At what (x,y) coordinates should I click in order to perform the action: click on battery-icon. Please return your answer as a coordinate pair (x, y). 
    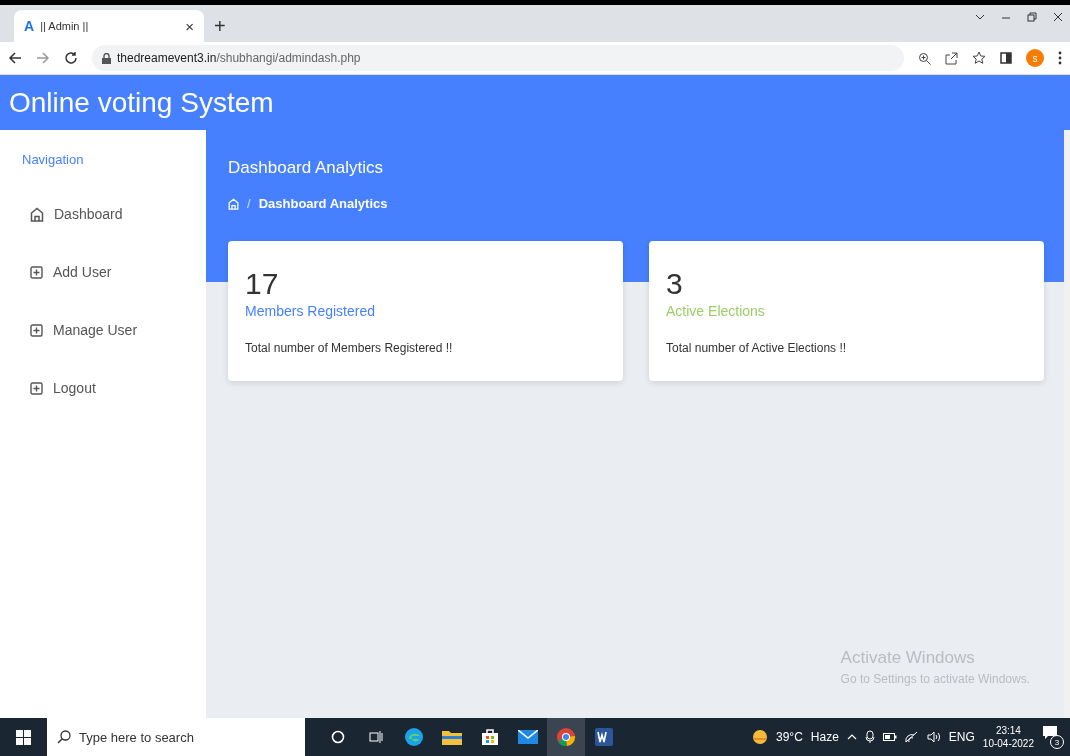
    Looking at the image, I should click on (889, 737).